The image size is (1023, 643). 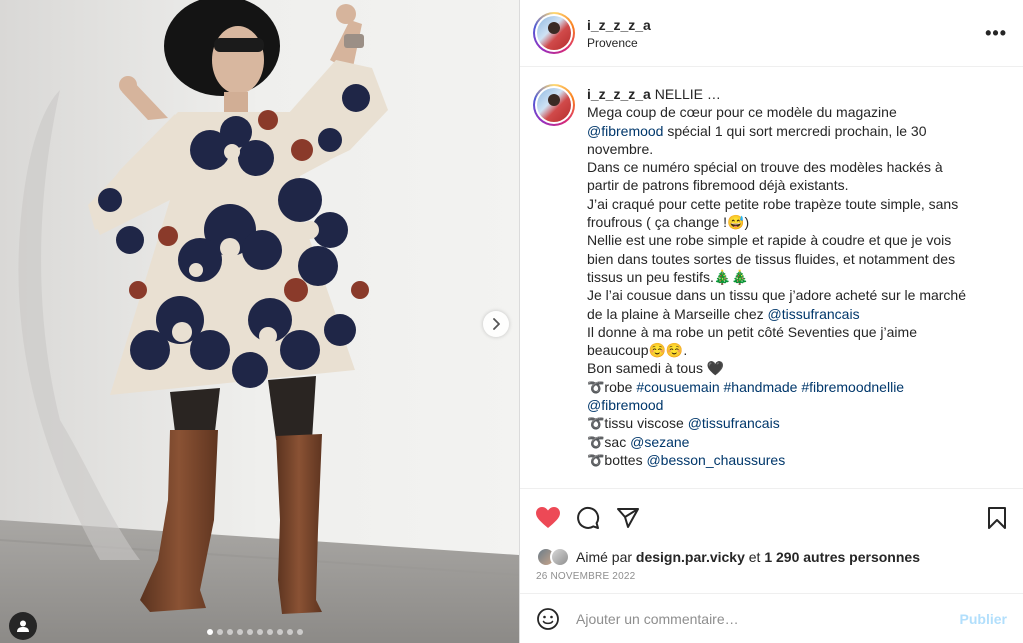 What do you see at coordinates (771, 518) in the screenshot?
I see `action-bar` at bounding box center [771, 518].